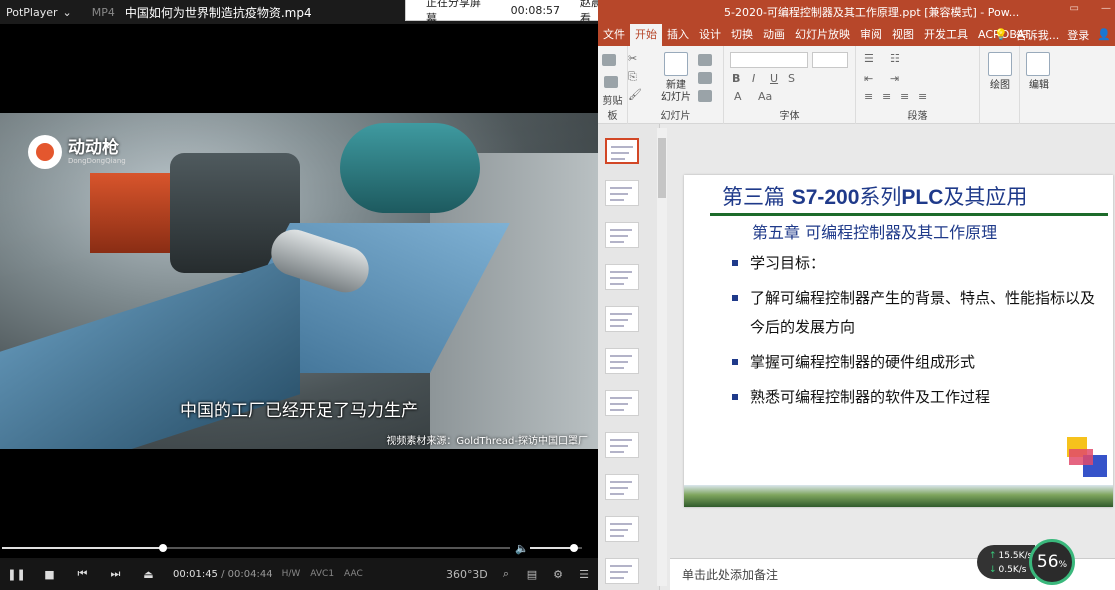  Describe the element at coordinates (256, 548) in the screenshot. I see `seek-track` at that location.